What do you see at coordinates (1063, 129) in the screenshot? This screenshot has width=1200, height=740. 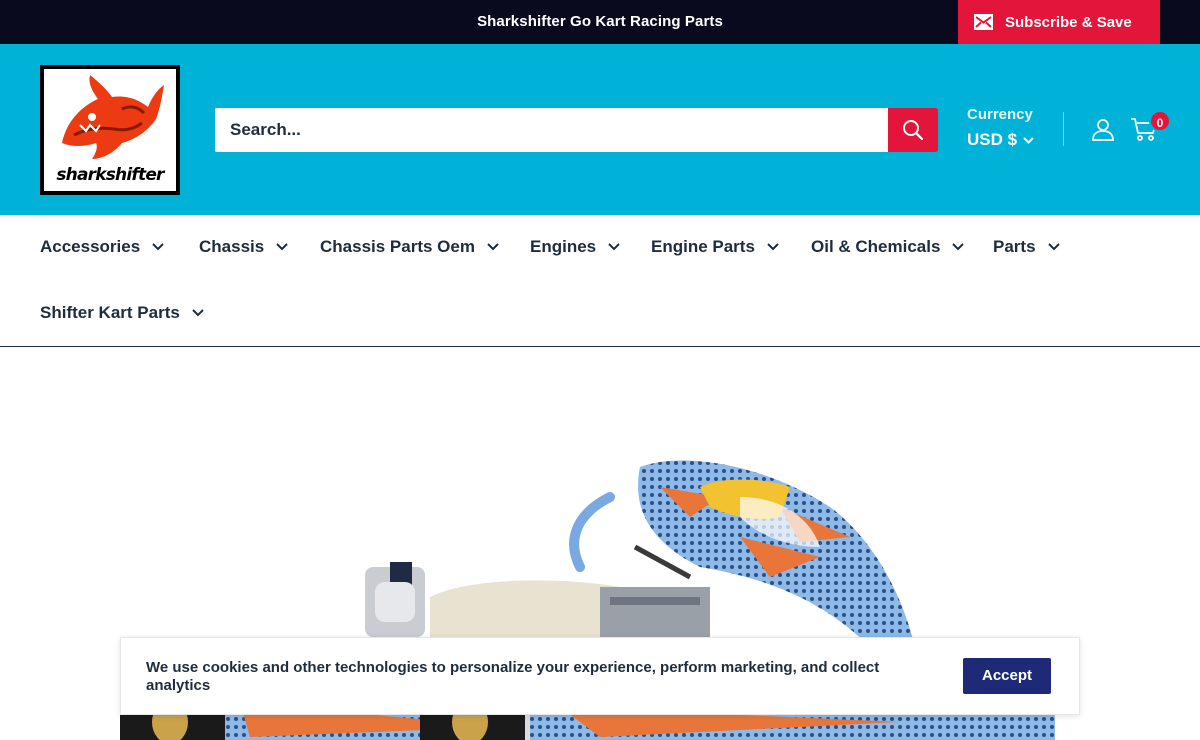 I see `header-divider` at bounding box center [1063, 129].